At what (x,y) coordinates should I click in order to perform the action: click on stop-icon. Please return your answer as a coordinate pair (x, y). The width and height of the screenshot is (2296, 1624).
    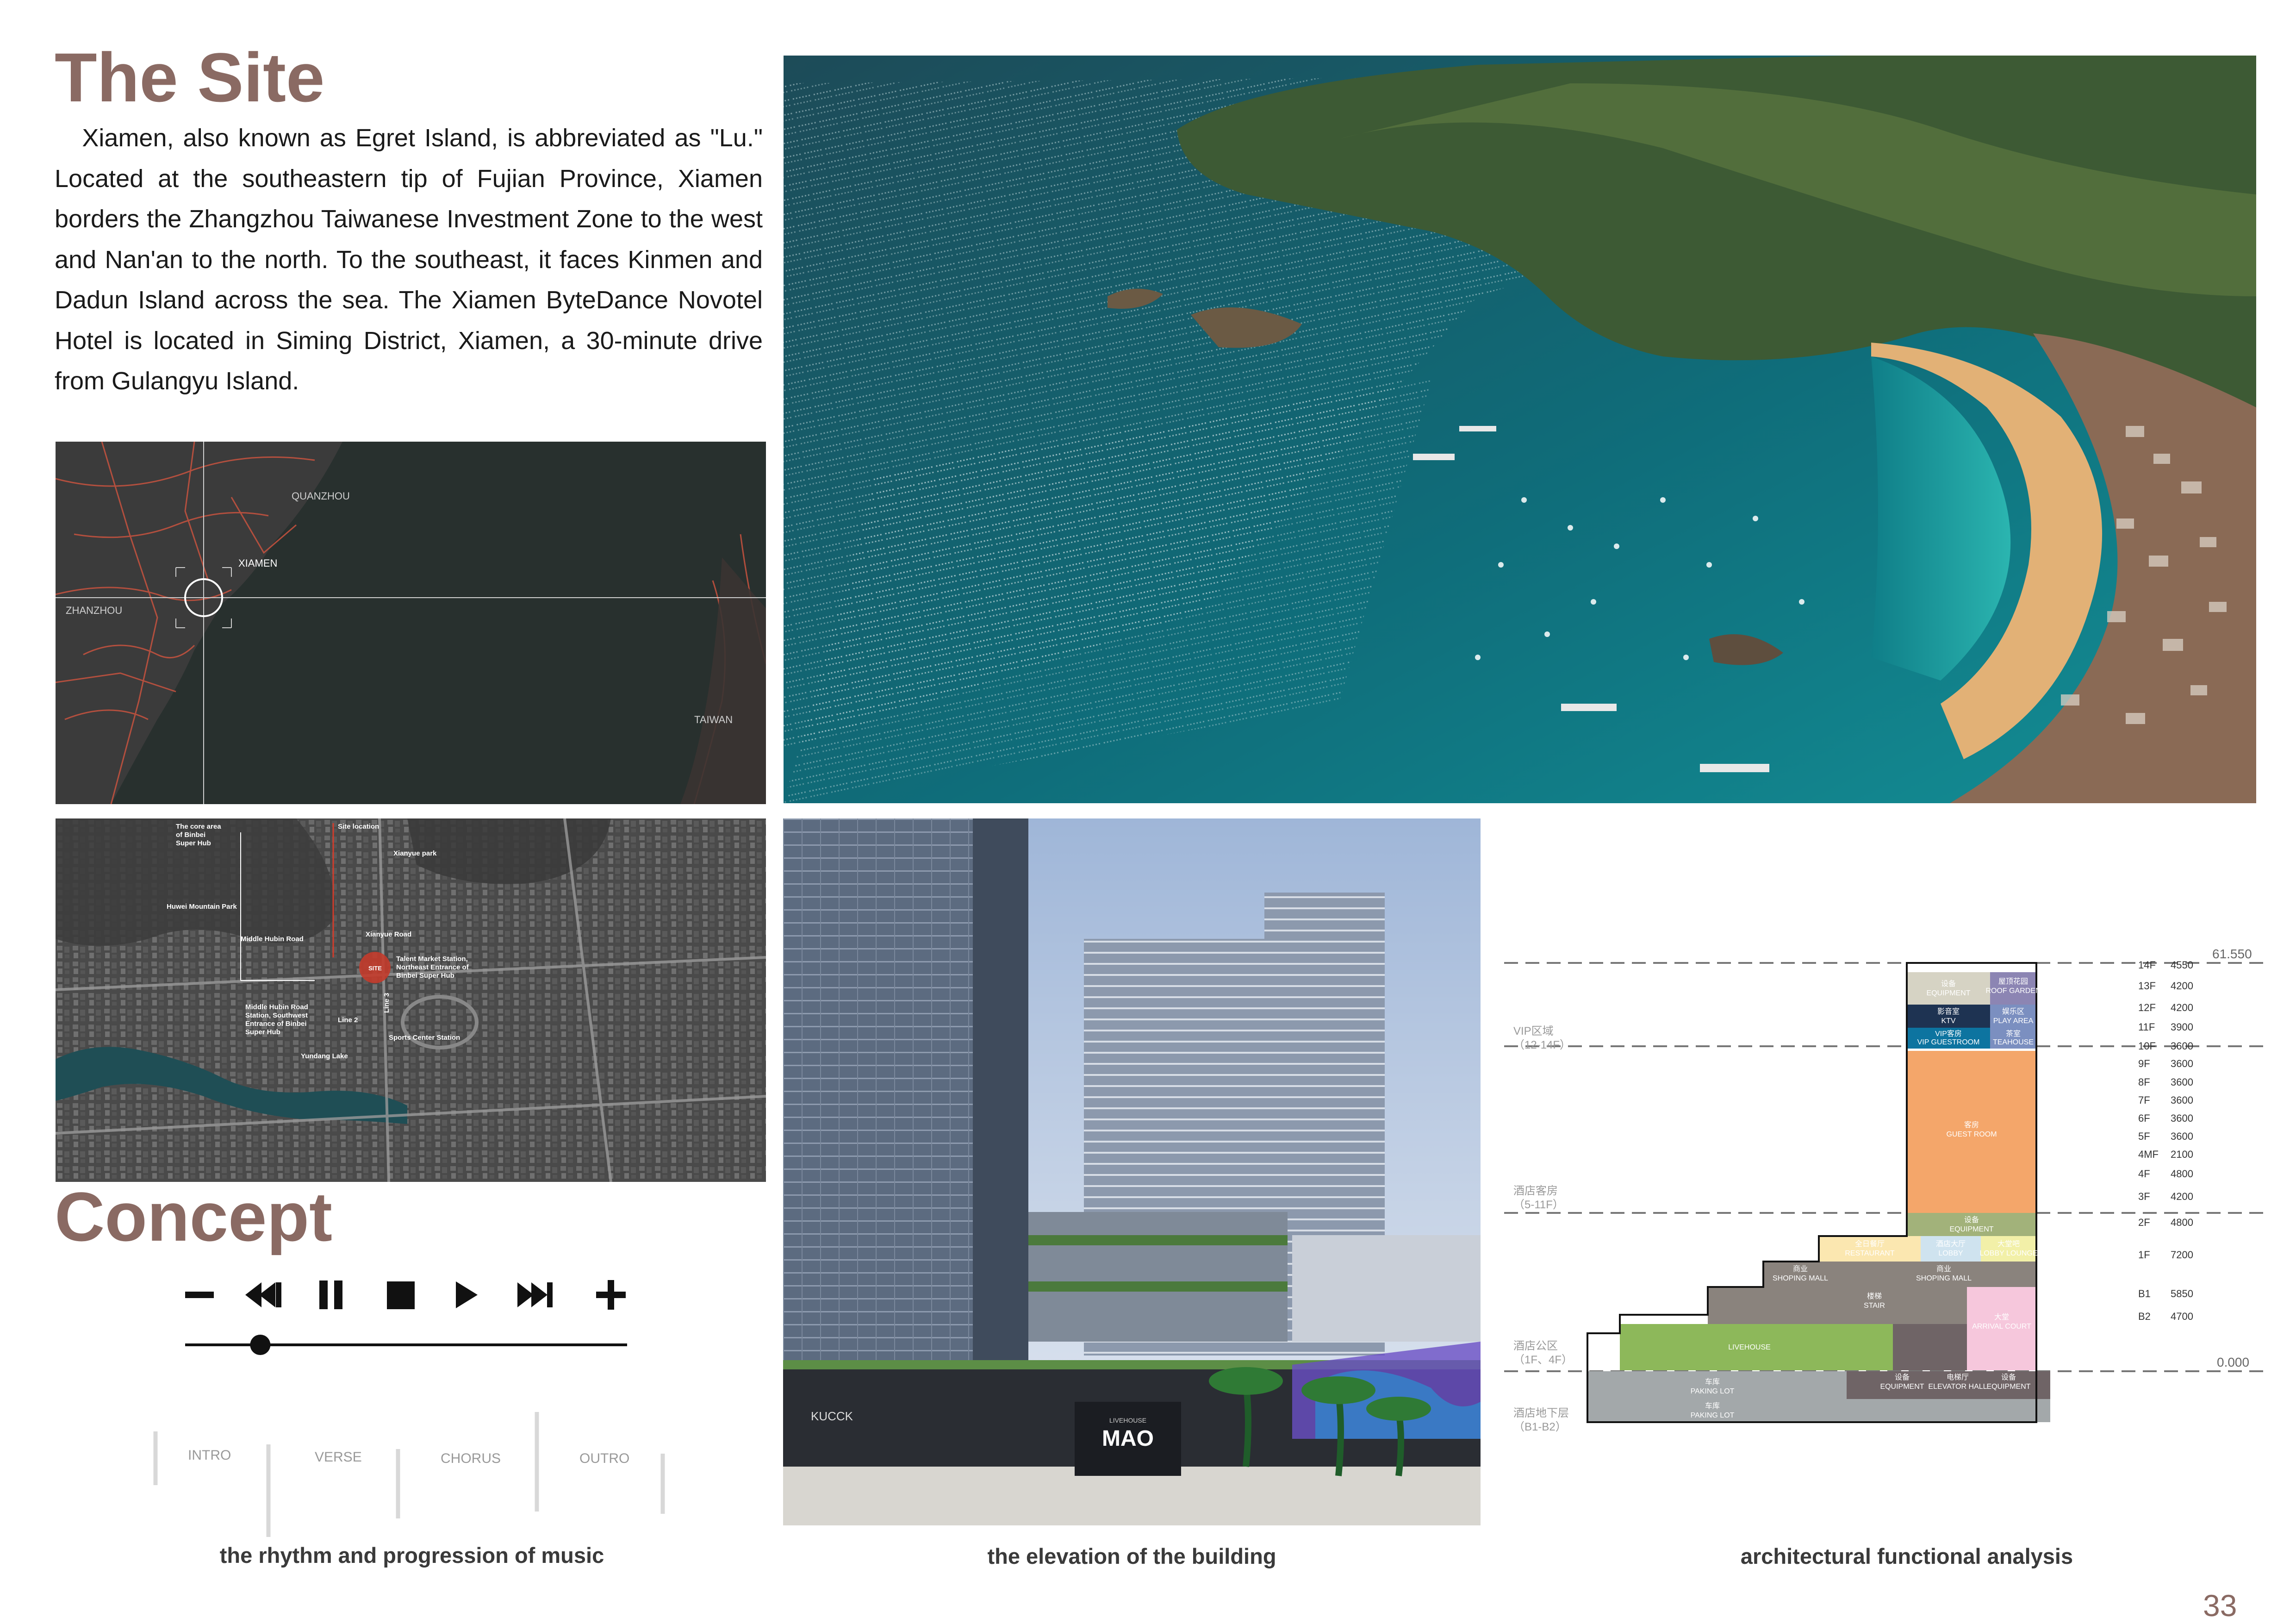
    Looking at the image, I should click on (401, 1295).